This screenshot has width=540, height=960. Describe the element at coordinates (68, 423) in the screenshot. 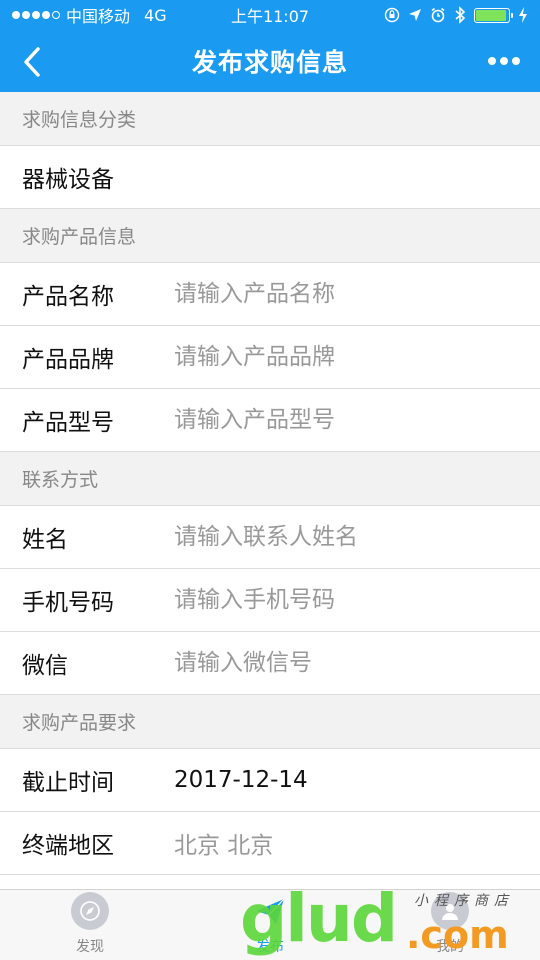

I see `product-model-label: 产品型号` at that location.